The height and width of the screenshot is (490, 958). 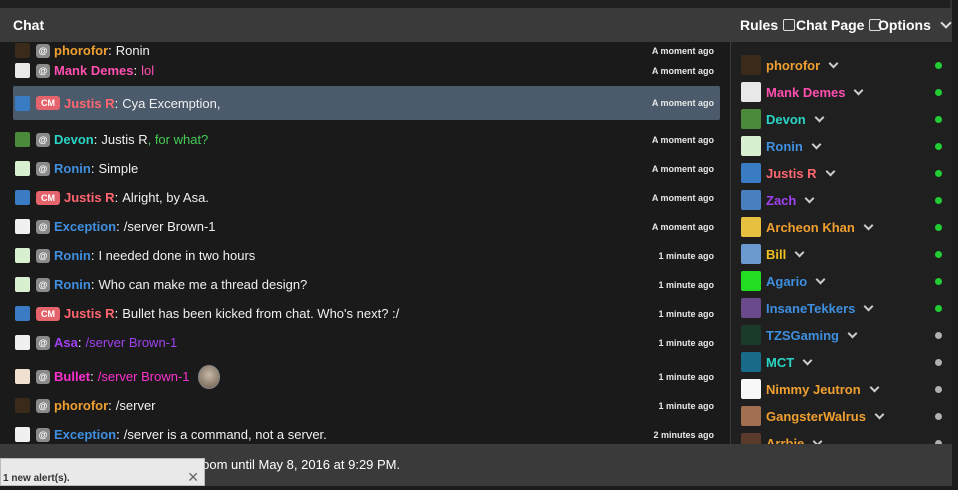 What do you see at coordinates (93, 70) in the screenshot?
I see `message-author: Mank Demes` at bounding box center [93, 70].